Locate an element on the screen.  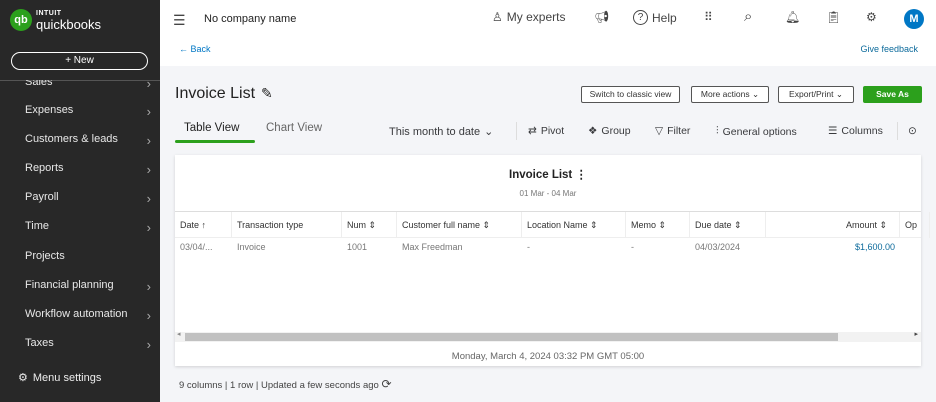
company-name: No company name is located at coordinates (250, 19).